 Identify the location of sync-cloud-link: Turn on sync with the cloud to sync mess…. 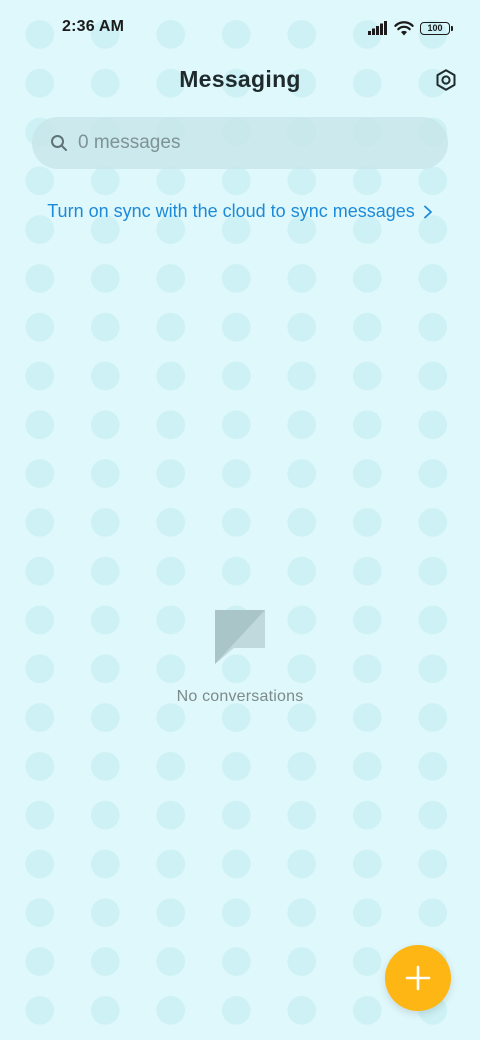
(240, 211).